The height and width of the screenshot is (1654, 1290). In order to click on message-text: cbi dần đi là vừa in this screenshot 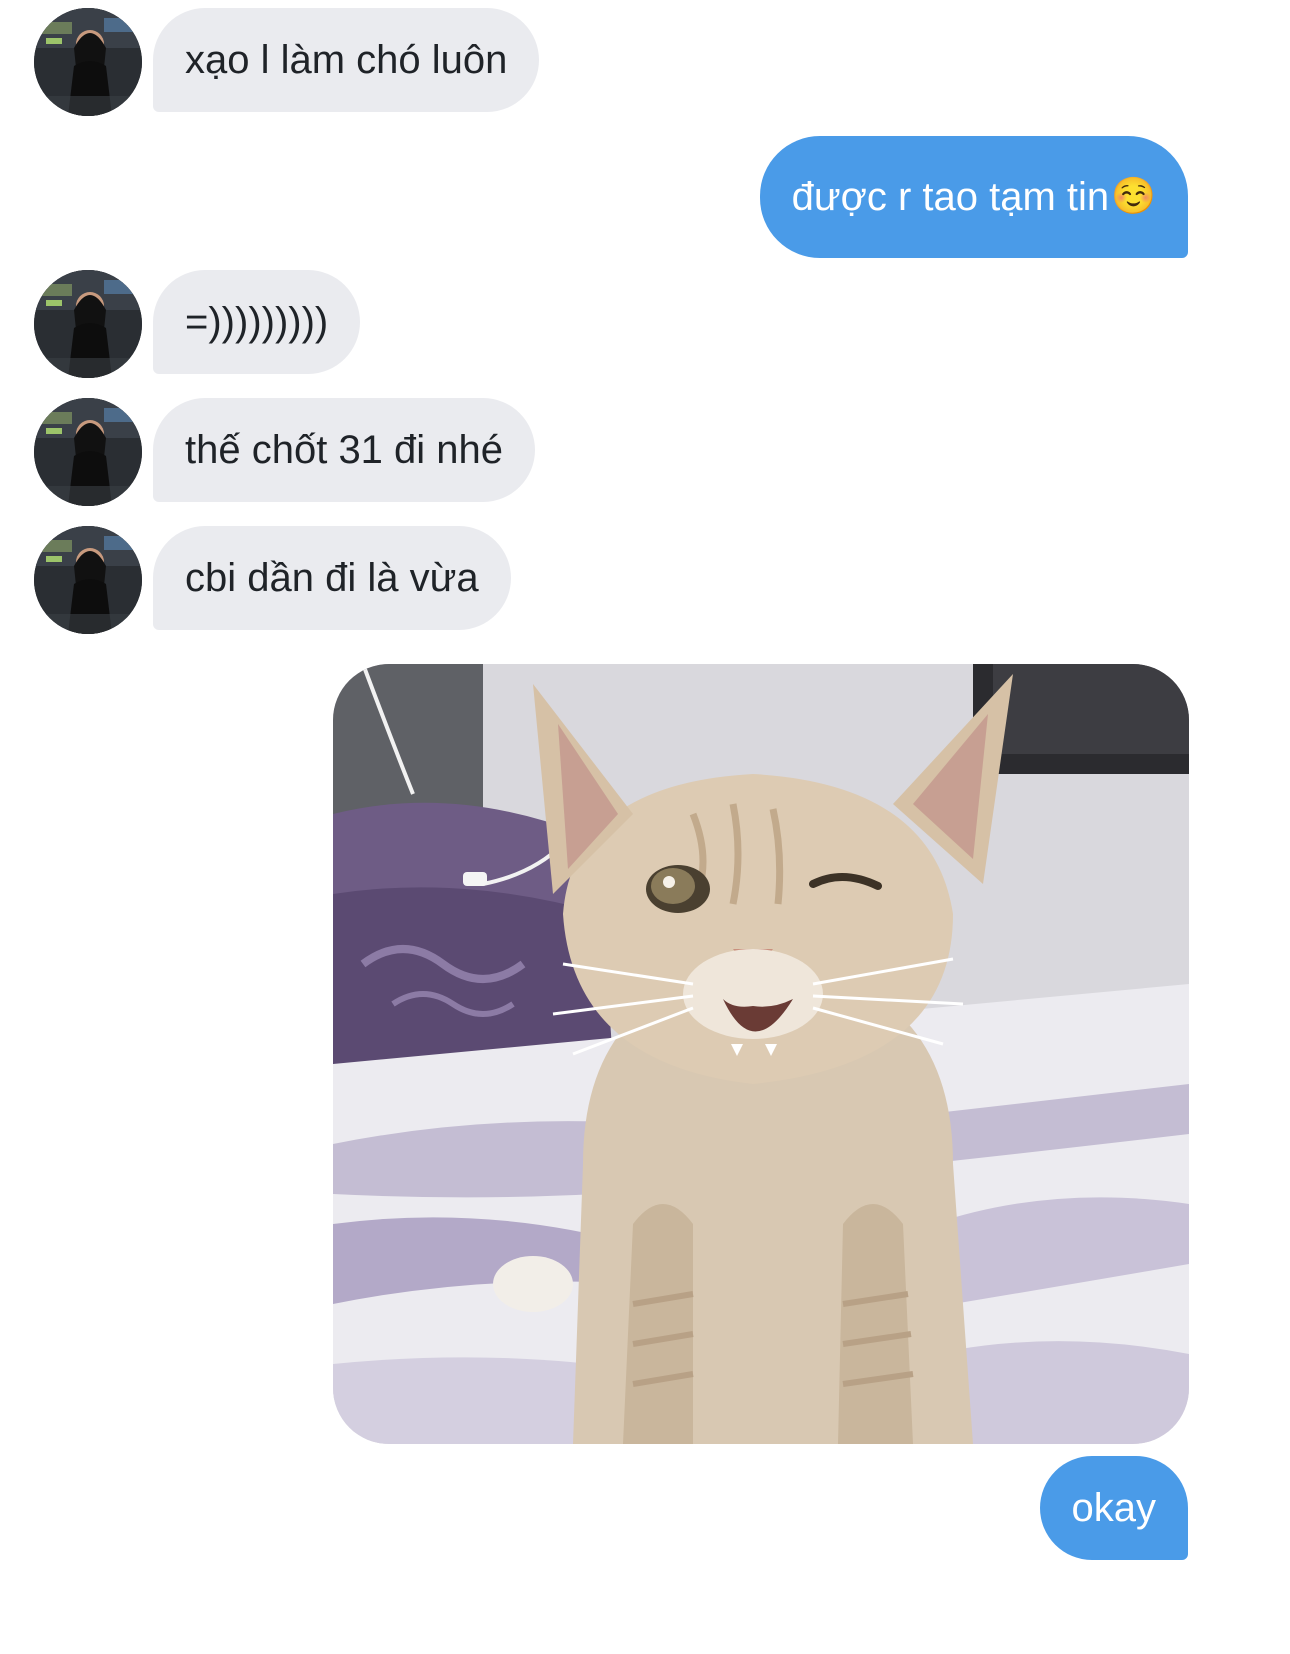, I will do `click(332, 578)`.